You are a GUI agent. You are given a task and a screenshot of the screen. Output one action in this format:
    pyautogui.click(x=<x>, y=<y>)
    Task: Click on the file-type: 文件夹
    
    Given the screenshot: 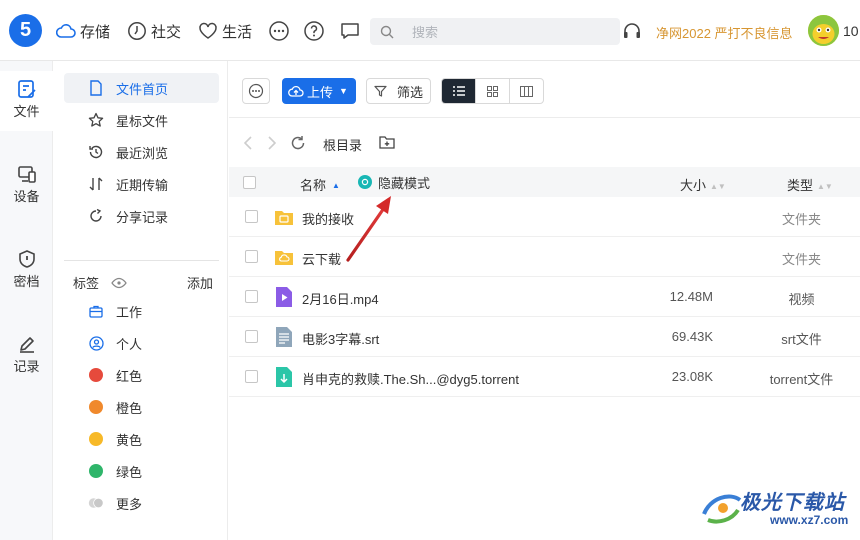 What is the action you would take?
    pyautogui.click(x=801, y=259)
    